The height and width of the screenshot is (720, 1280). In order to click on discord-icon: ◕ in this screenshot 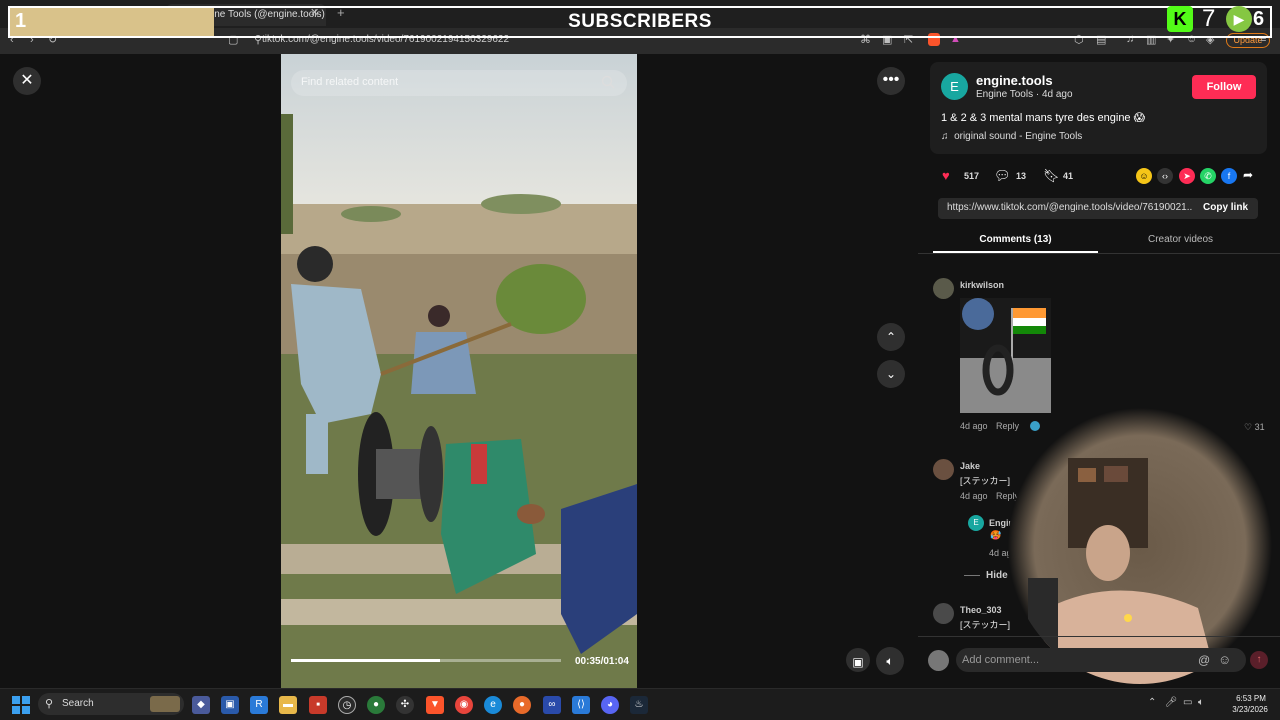, I will do `click(610, 705)`.